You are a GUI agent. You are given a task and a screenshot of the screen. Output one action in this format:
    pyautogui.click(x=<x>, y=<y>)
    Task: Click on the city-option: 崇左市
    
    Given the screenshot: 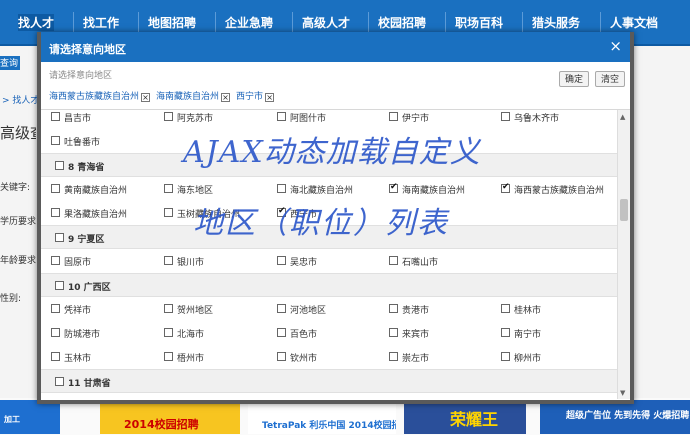 What is the action you would take?
    pyautogui.click(x=435, y=357)
    